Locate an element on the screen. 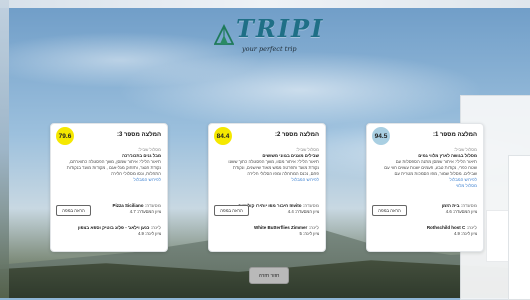  restaurant-rating: ציון המסעדה: 4.6 is located at coordinates (461, 211).